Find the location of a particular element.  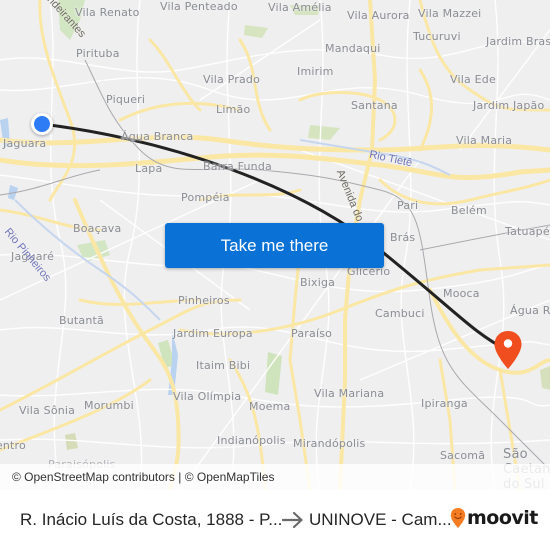

take-me-there-button: Take me there is located at coordinates (274, 245).